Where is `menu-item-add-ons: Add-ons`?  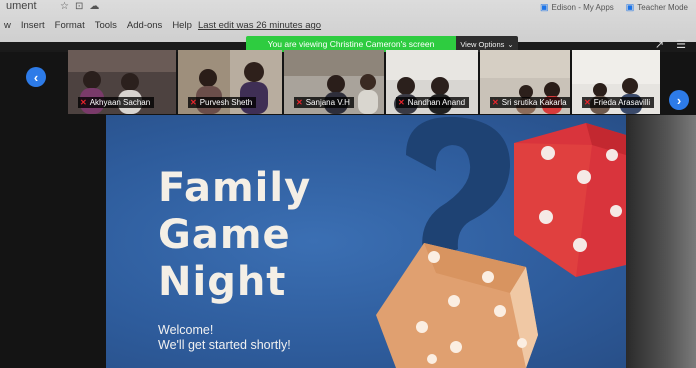 menu-item-add-ons: Add-ons is located at coordinates (144, 25).